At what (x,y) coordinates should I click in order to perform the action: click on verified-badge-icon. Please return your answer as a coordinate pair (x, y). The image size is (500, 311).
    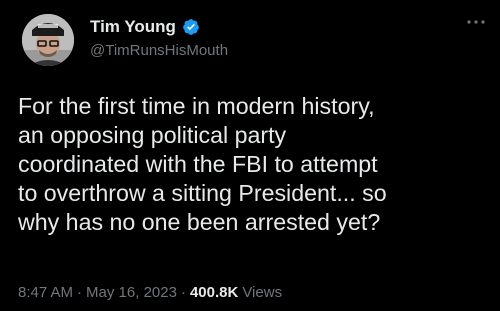
    Looking at the image, I should click on (191, 27).